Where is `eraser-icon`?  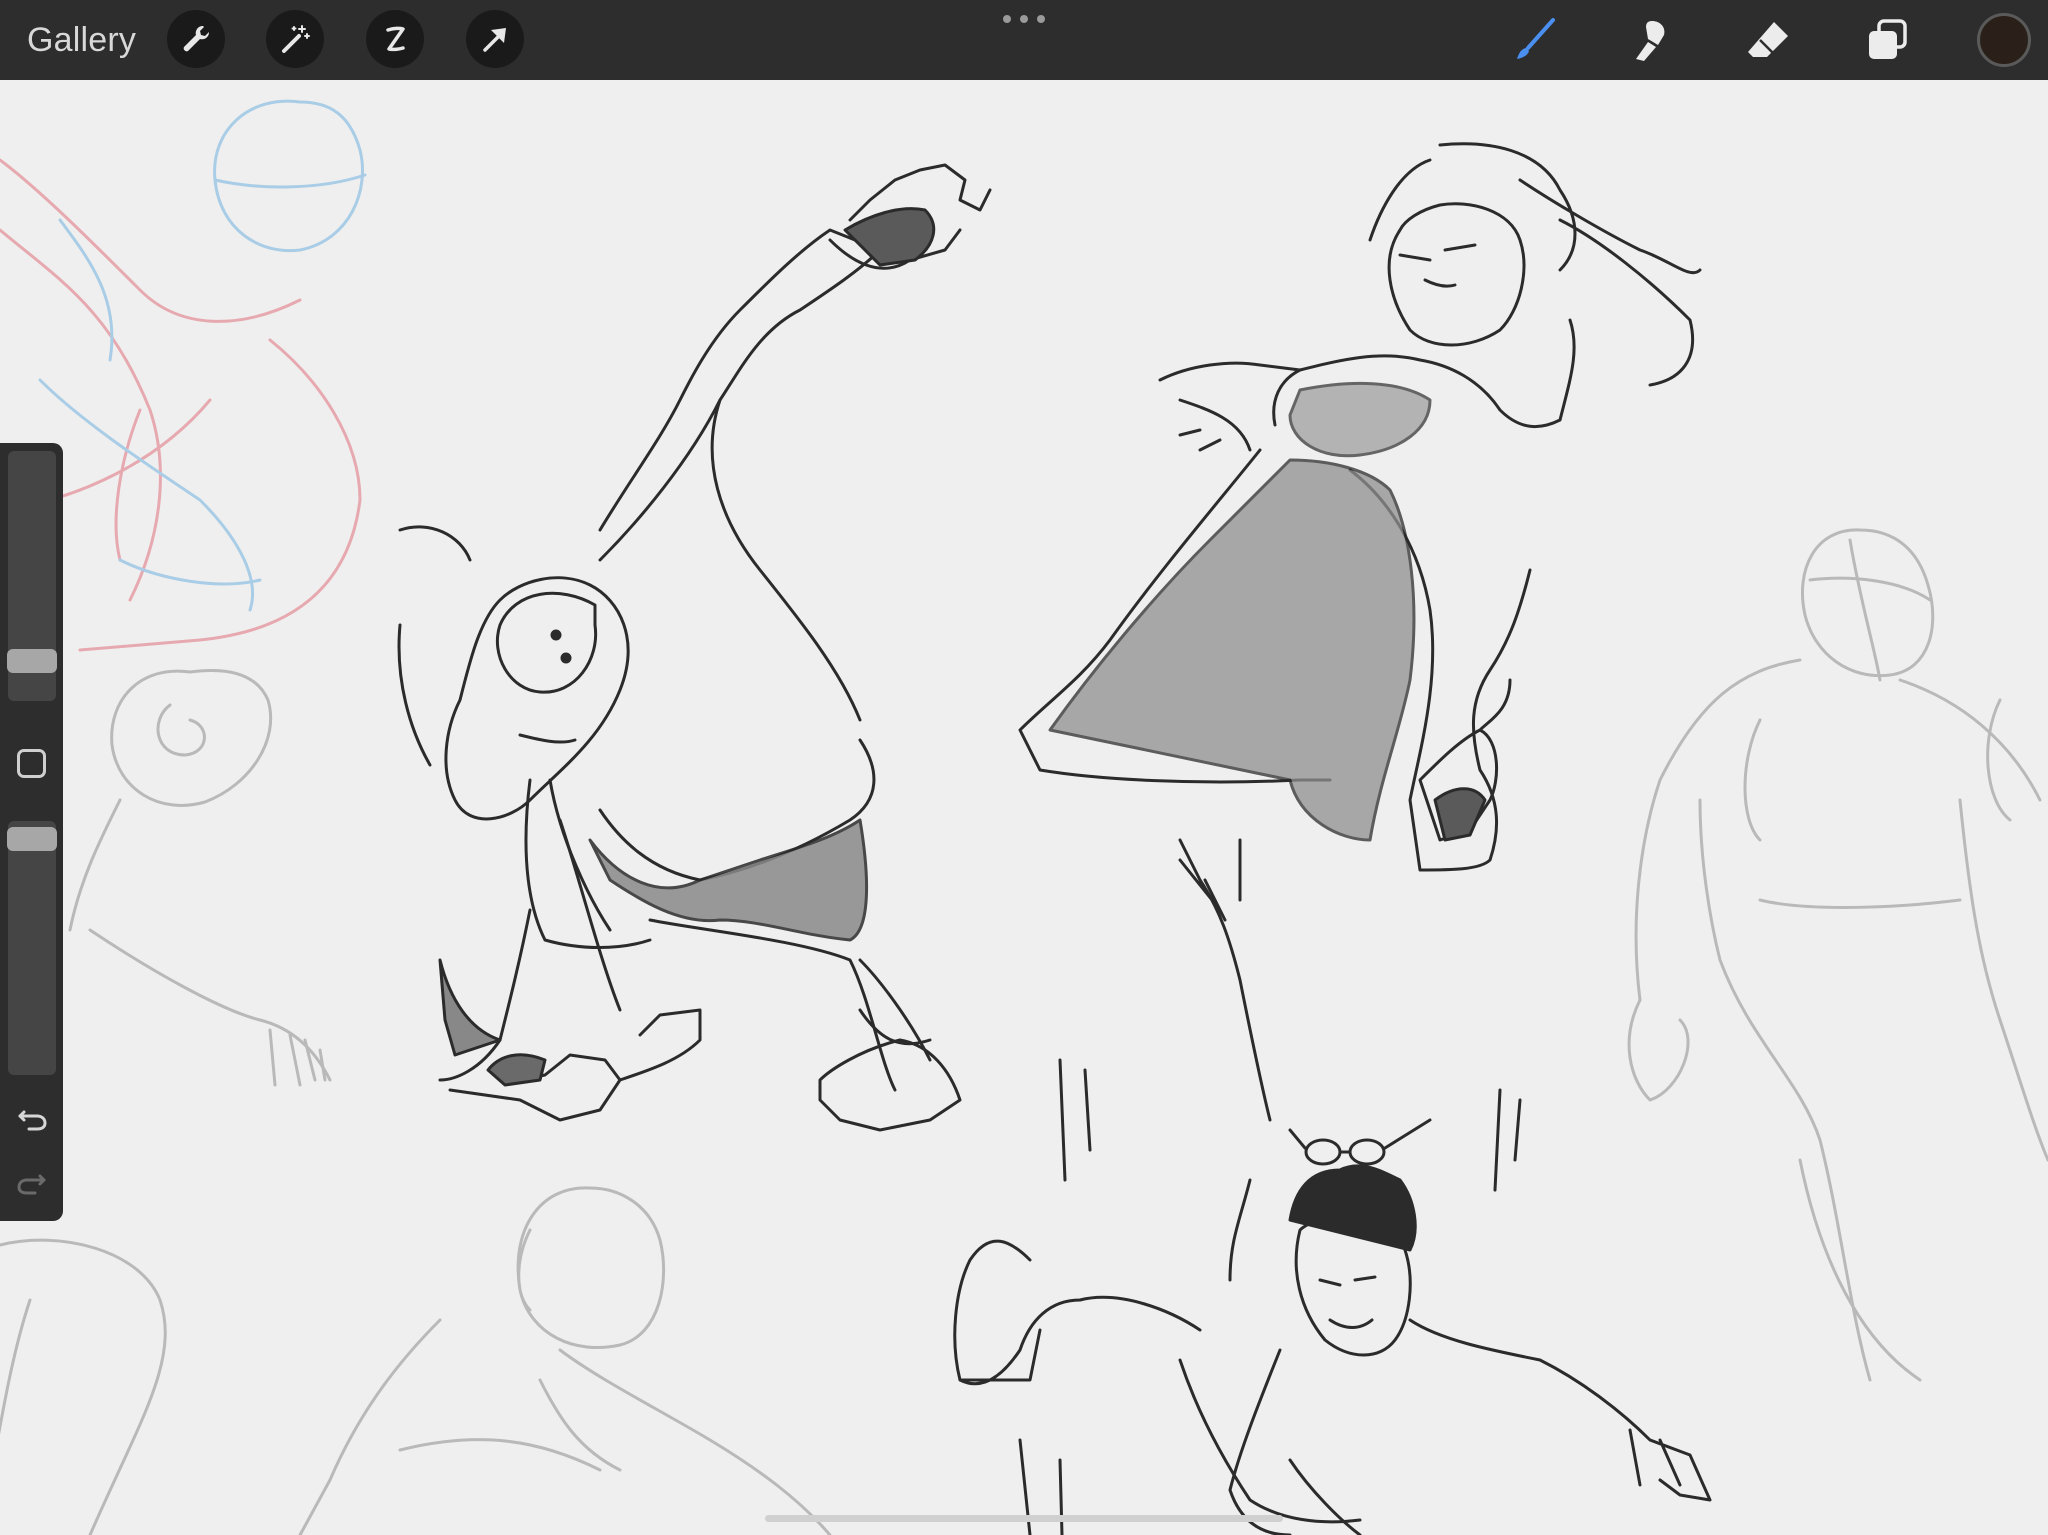
eraser-icon is located at coordinates (1768, 39).